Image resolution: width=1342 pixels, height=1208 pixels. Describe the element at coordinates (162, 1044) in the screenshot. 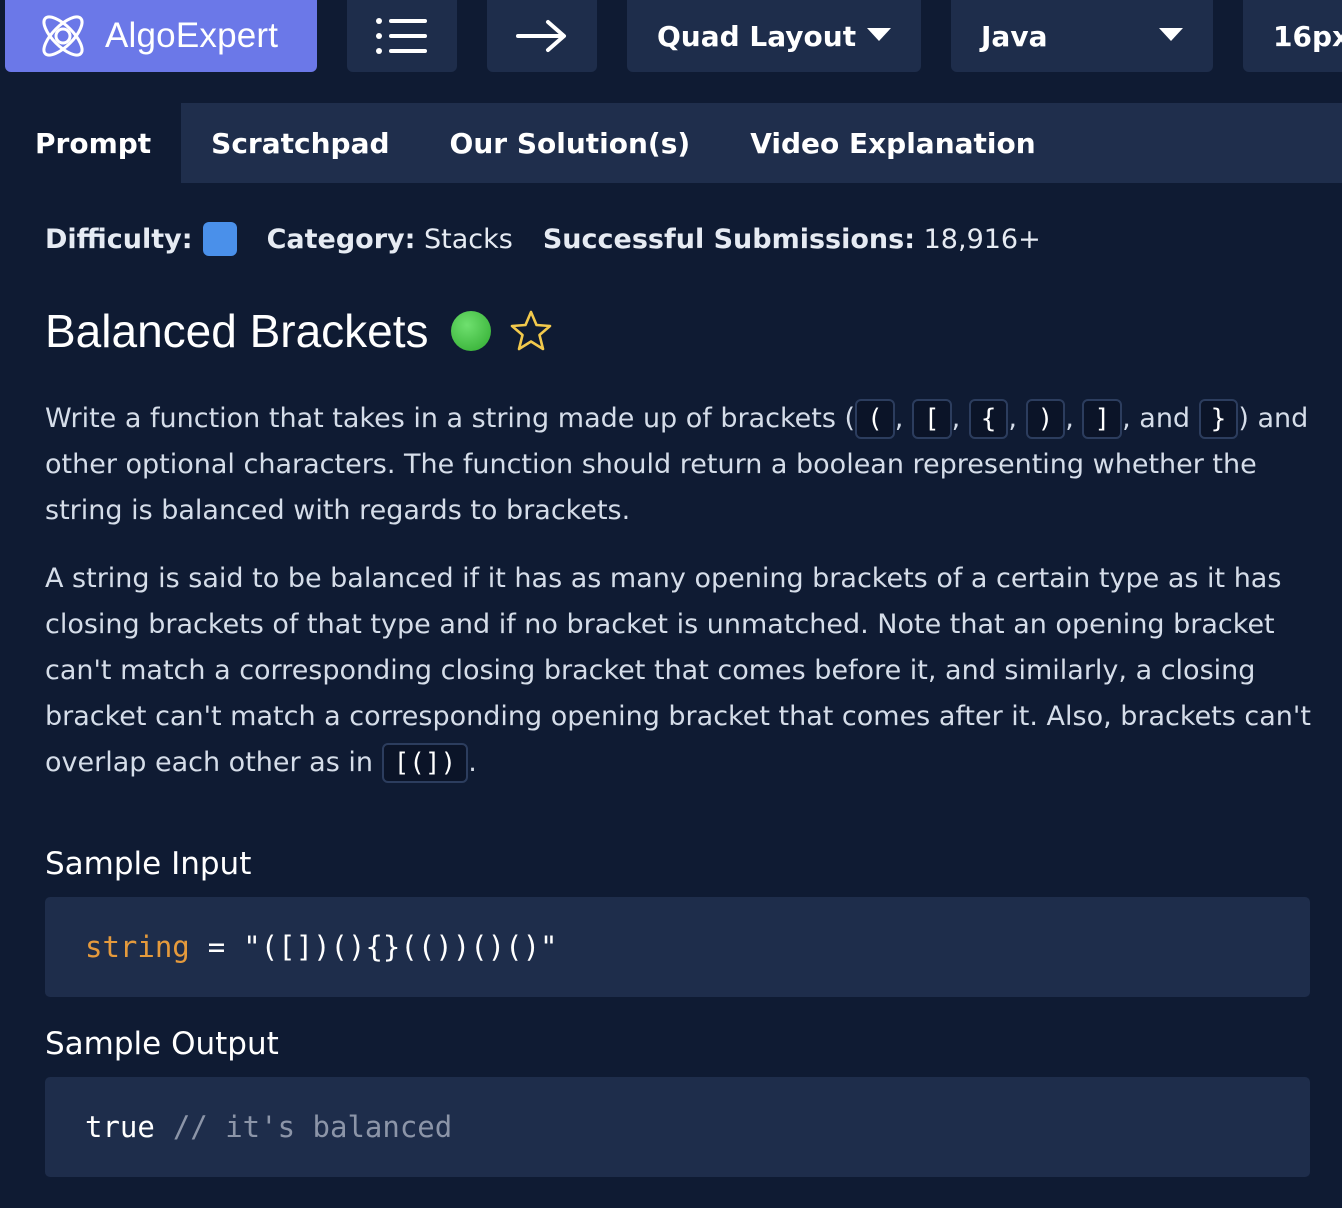

I see `sample-output-heading: Sample Output` at that location.